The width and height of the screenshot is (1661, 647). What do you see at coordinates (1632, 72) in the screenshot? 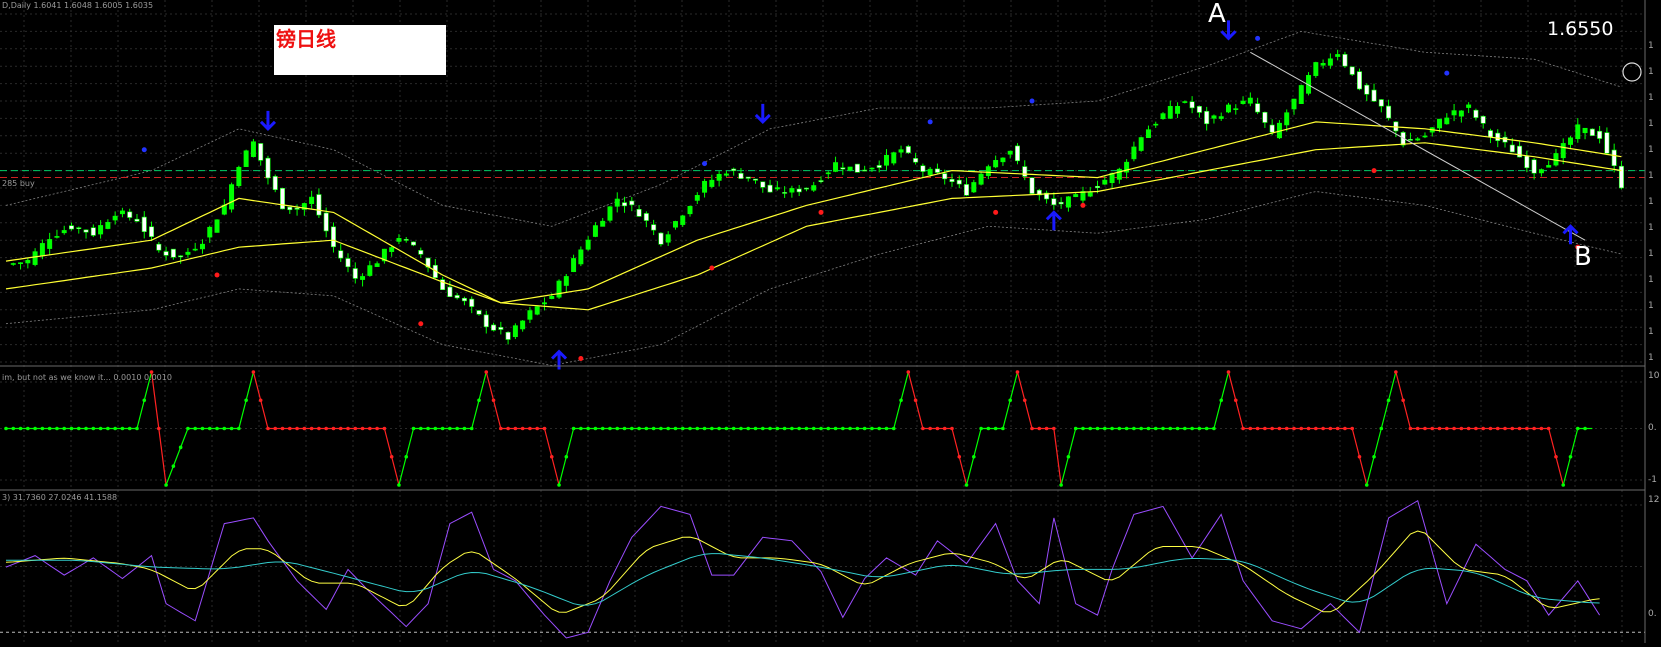
I see `target-circle-icon` at bounding box center [1632, 72].